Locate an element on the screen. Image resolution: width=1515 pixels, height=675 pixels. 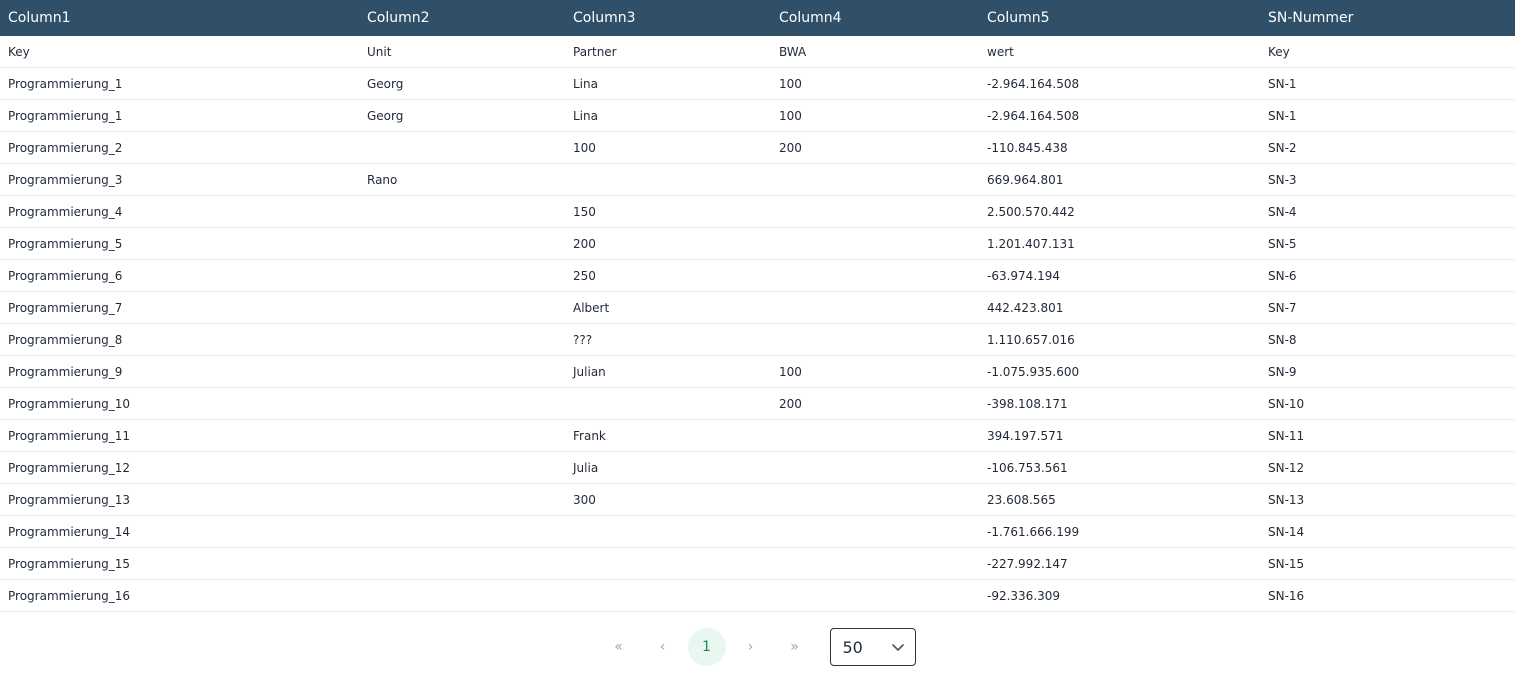
cell-key: Key is located at coordinates (19, 51).